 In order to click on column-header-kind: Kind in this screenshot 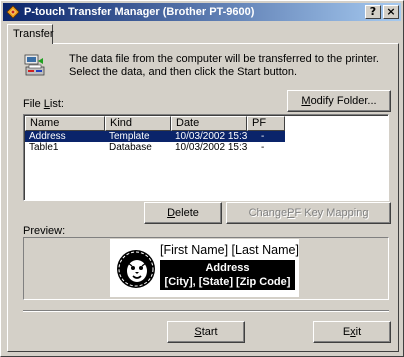, I will do `click(138, 123)`.